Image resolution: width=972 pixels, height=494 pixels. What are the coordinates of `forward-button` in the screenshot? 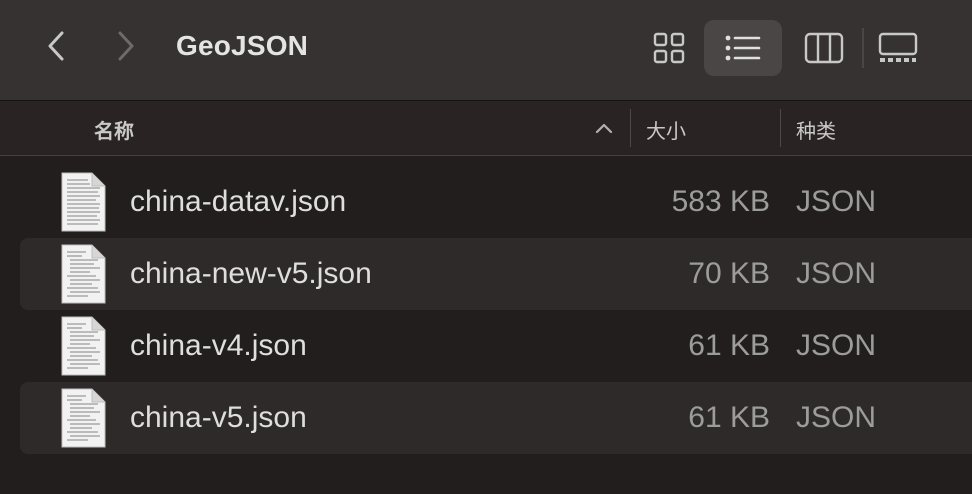 It's located at (126, 46).